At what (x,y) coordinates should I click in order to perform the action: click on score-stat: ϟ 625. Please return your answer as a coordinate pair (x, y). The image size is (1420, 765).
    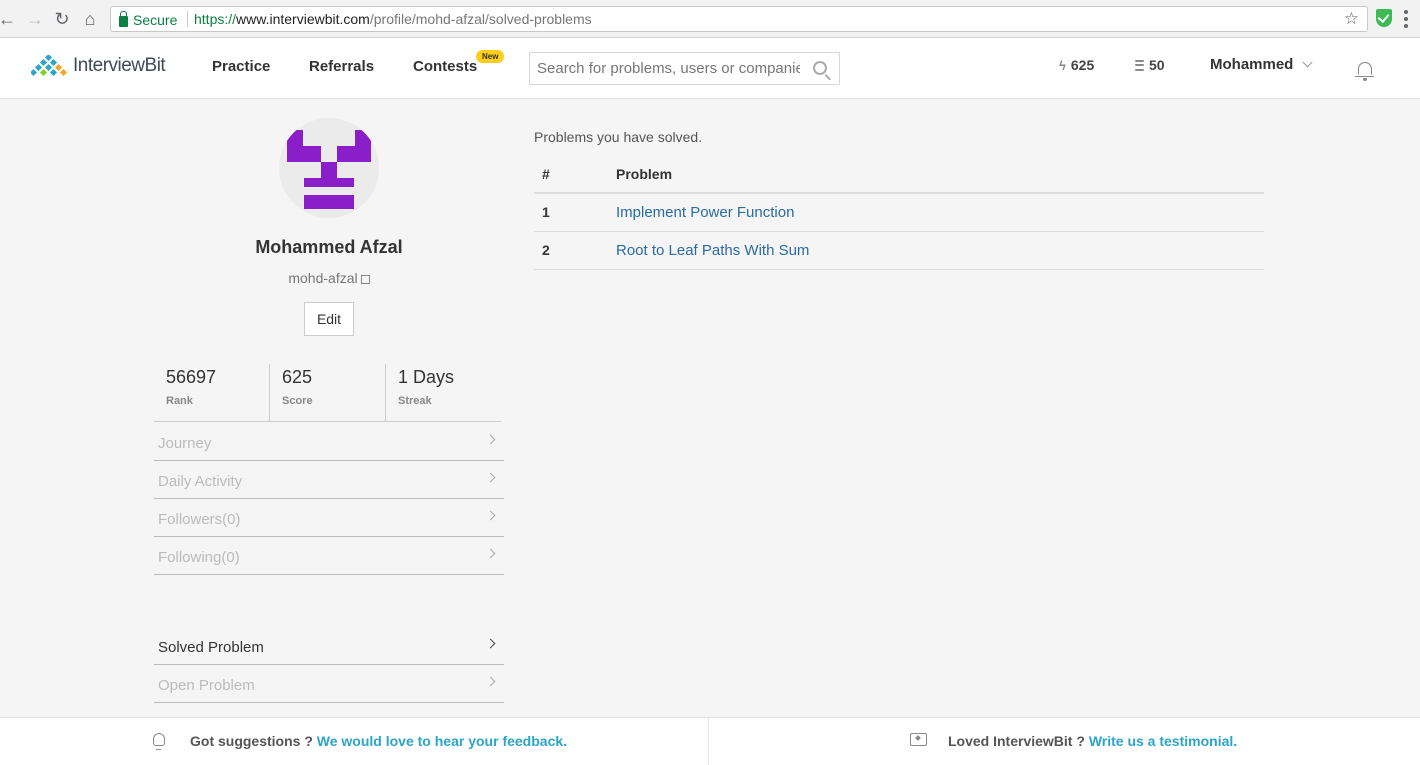
    Looking at the image, I should click on (1076, 65).